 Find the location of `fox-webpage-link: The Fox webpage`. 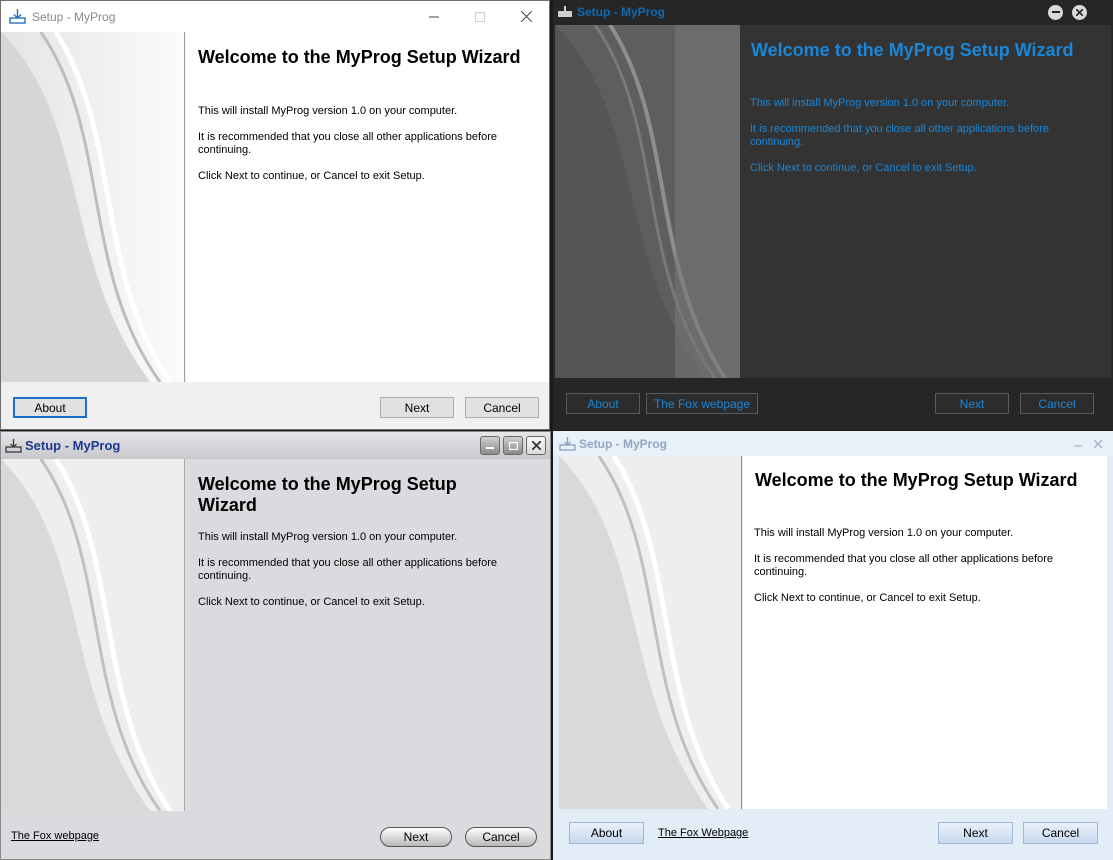

fox-webpage-link: The Fox webpage is located at coordinates (55, 836).